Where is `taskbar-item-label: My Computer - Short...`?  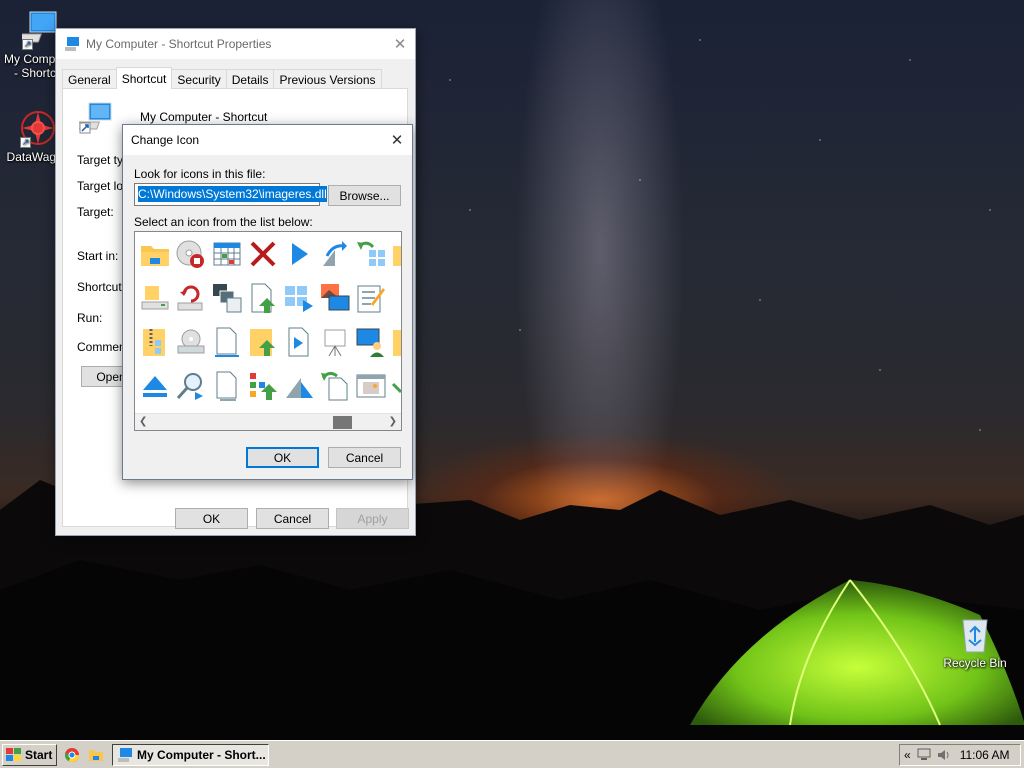
taskbar-item-label: My Computer - Short... is located at coordinates (201, 755).